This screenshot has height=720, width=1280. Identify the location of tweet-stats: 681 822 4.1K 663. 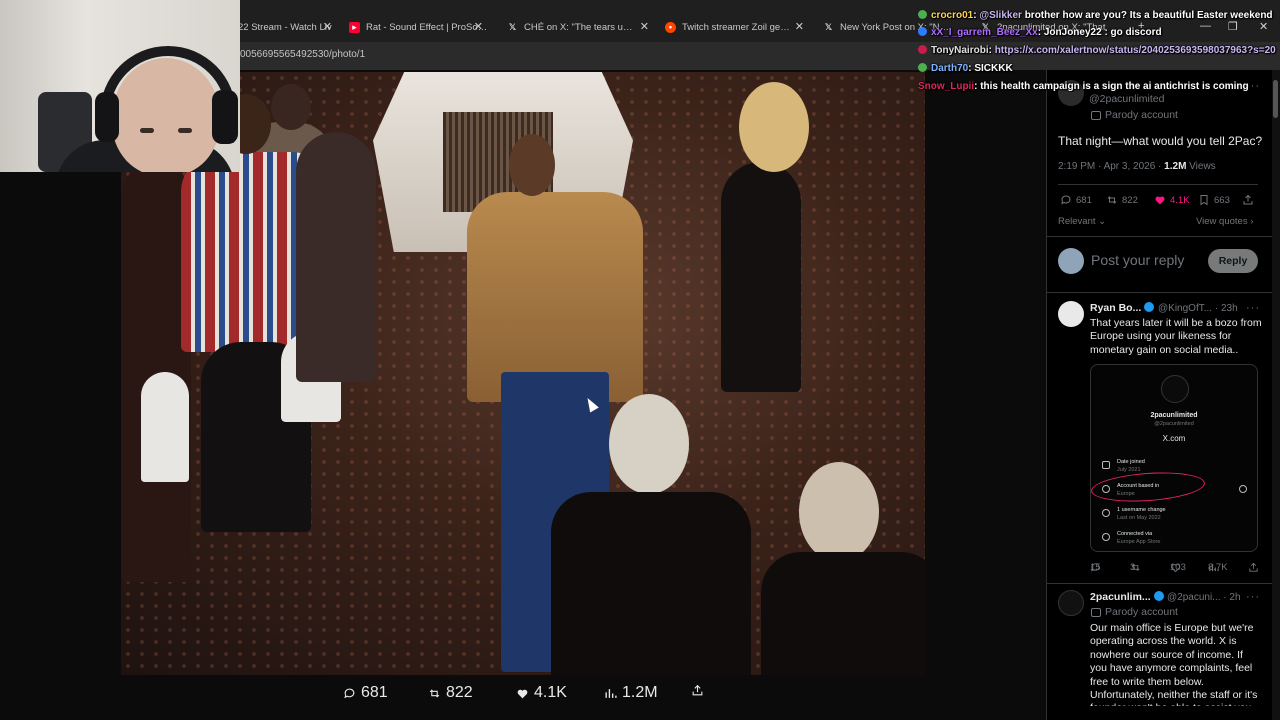
(1158, 202).